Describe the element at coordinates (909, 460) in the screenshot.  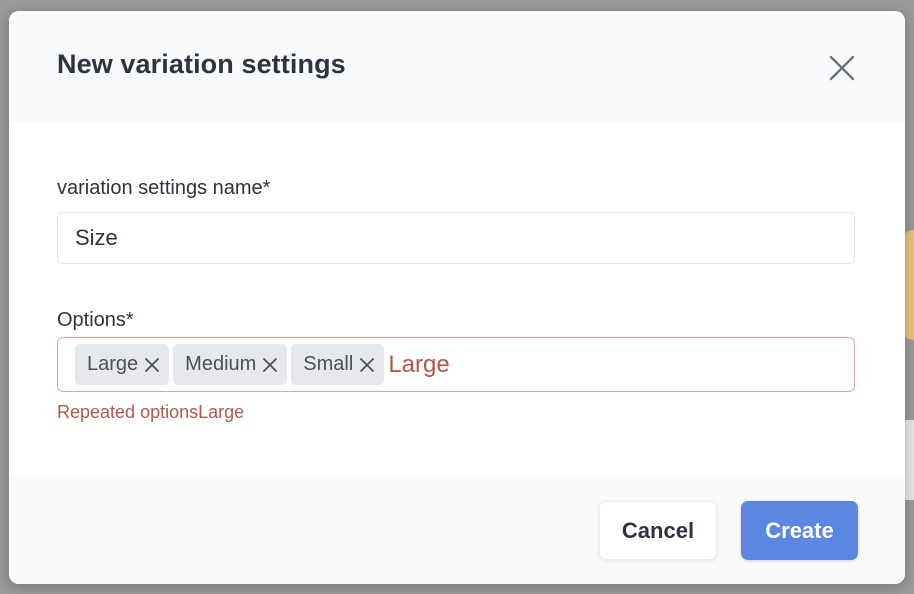
I see `backdrop-content` at that location.